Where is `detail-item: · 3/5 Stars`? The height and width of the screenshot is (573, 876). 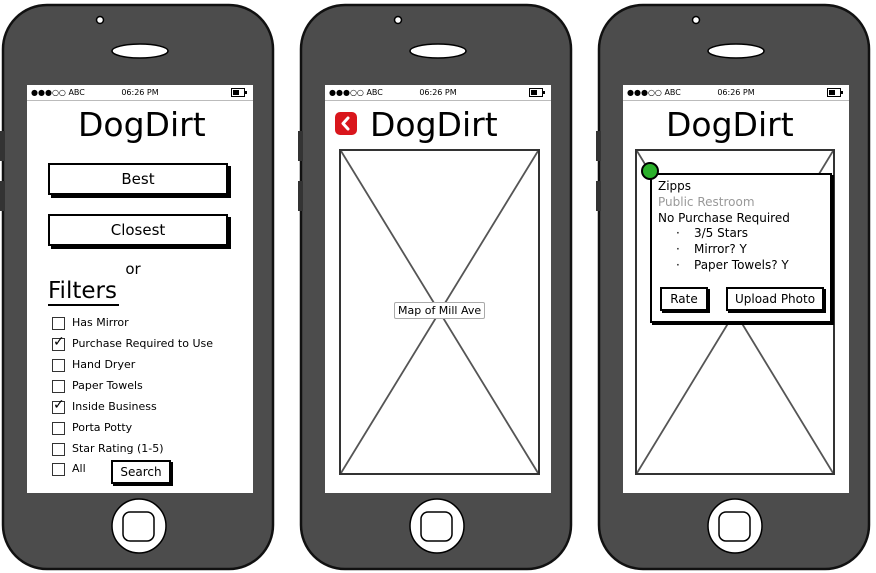
detail-item: · 3/5 Stars is located at coordinates (712, 233).